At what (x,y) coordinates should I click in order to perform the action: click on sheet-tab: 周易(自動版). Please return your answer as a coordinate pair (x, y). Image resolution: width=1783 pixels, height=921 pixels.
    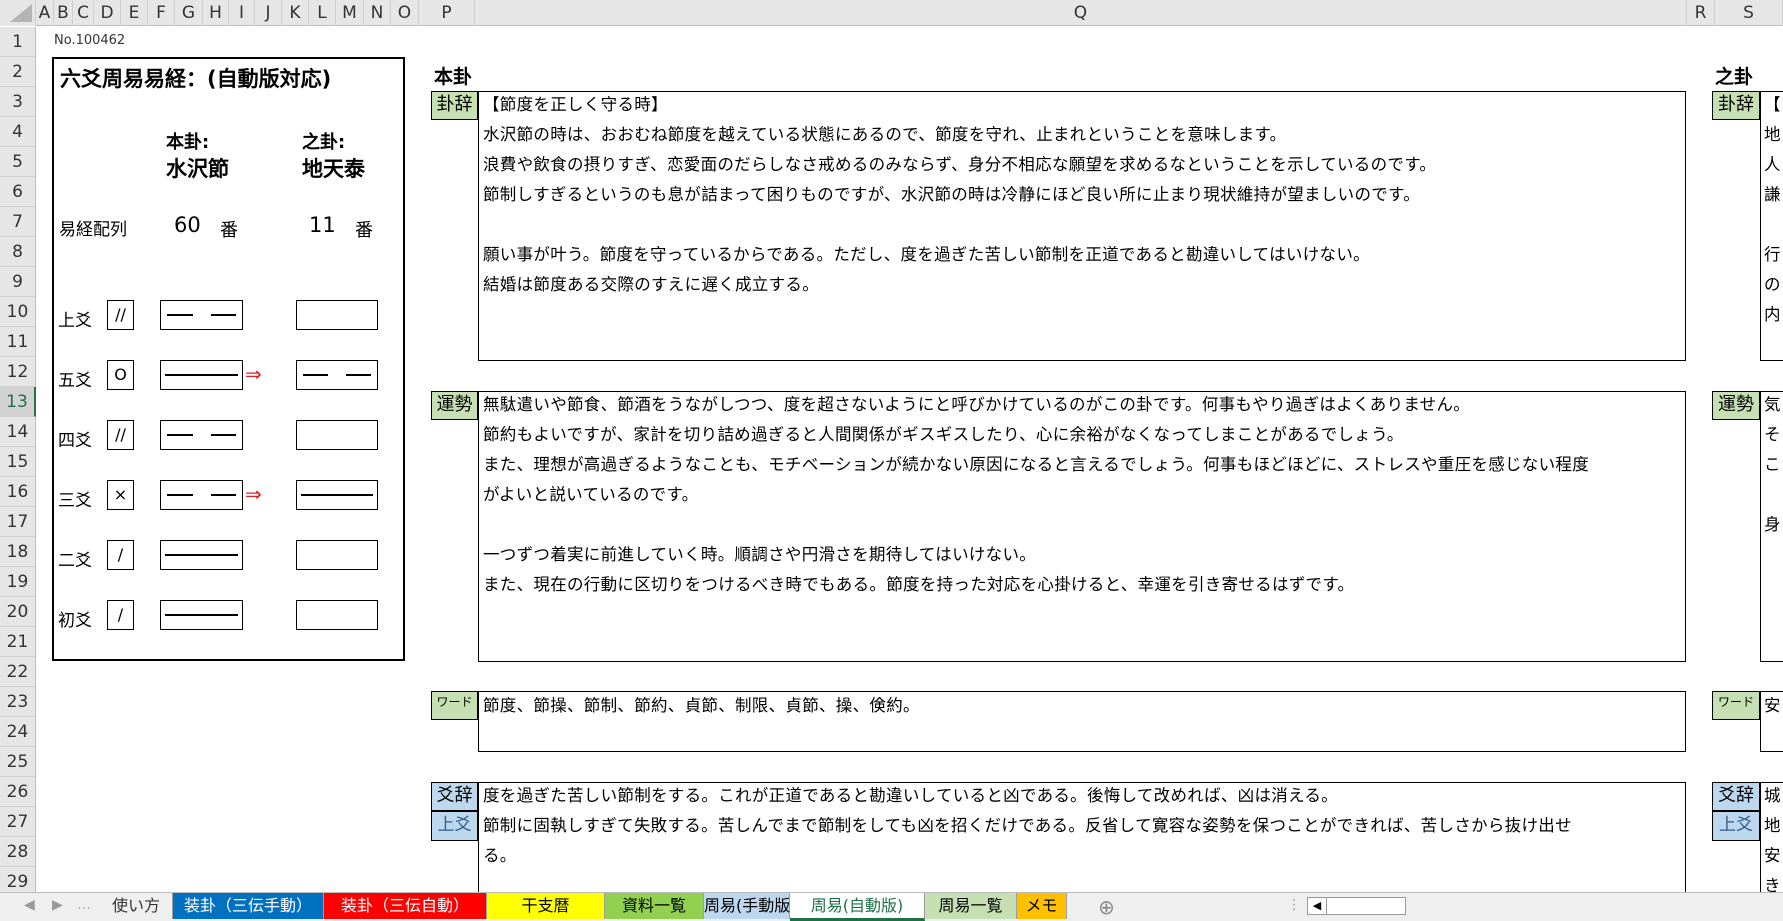
    Looking at the image, I should click on (857, 907).